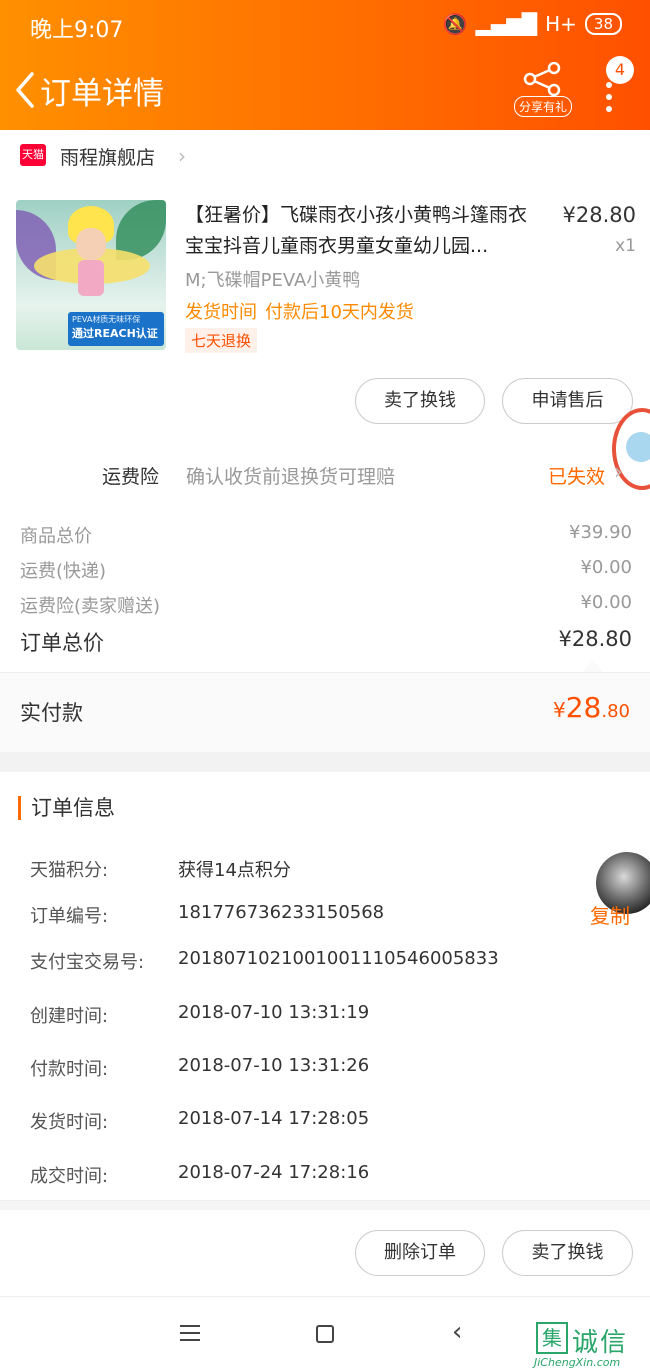 The image size is (650, 1372). What do you see at coordinates (77, 30) in the screenshot?
I see `status-time: 晚上9:07` at bounding box center [77, 30].